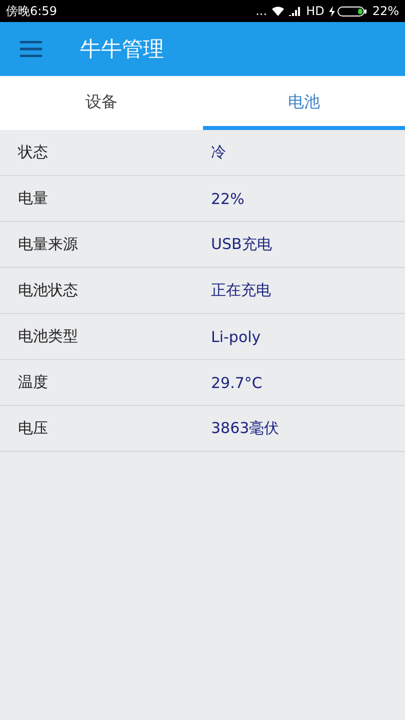 The height and width of the screenshot is (720, 405). What do you see at coordinates (31, 49) in the screenshot?
I see `menu-icon` at bounding box center [31, 49].